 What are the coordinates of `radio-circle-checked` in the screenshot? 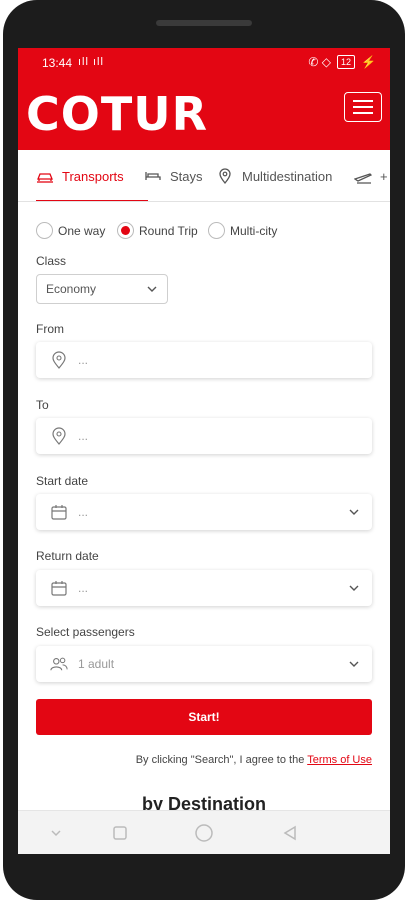 It's located at (125, 230).